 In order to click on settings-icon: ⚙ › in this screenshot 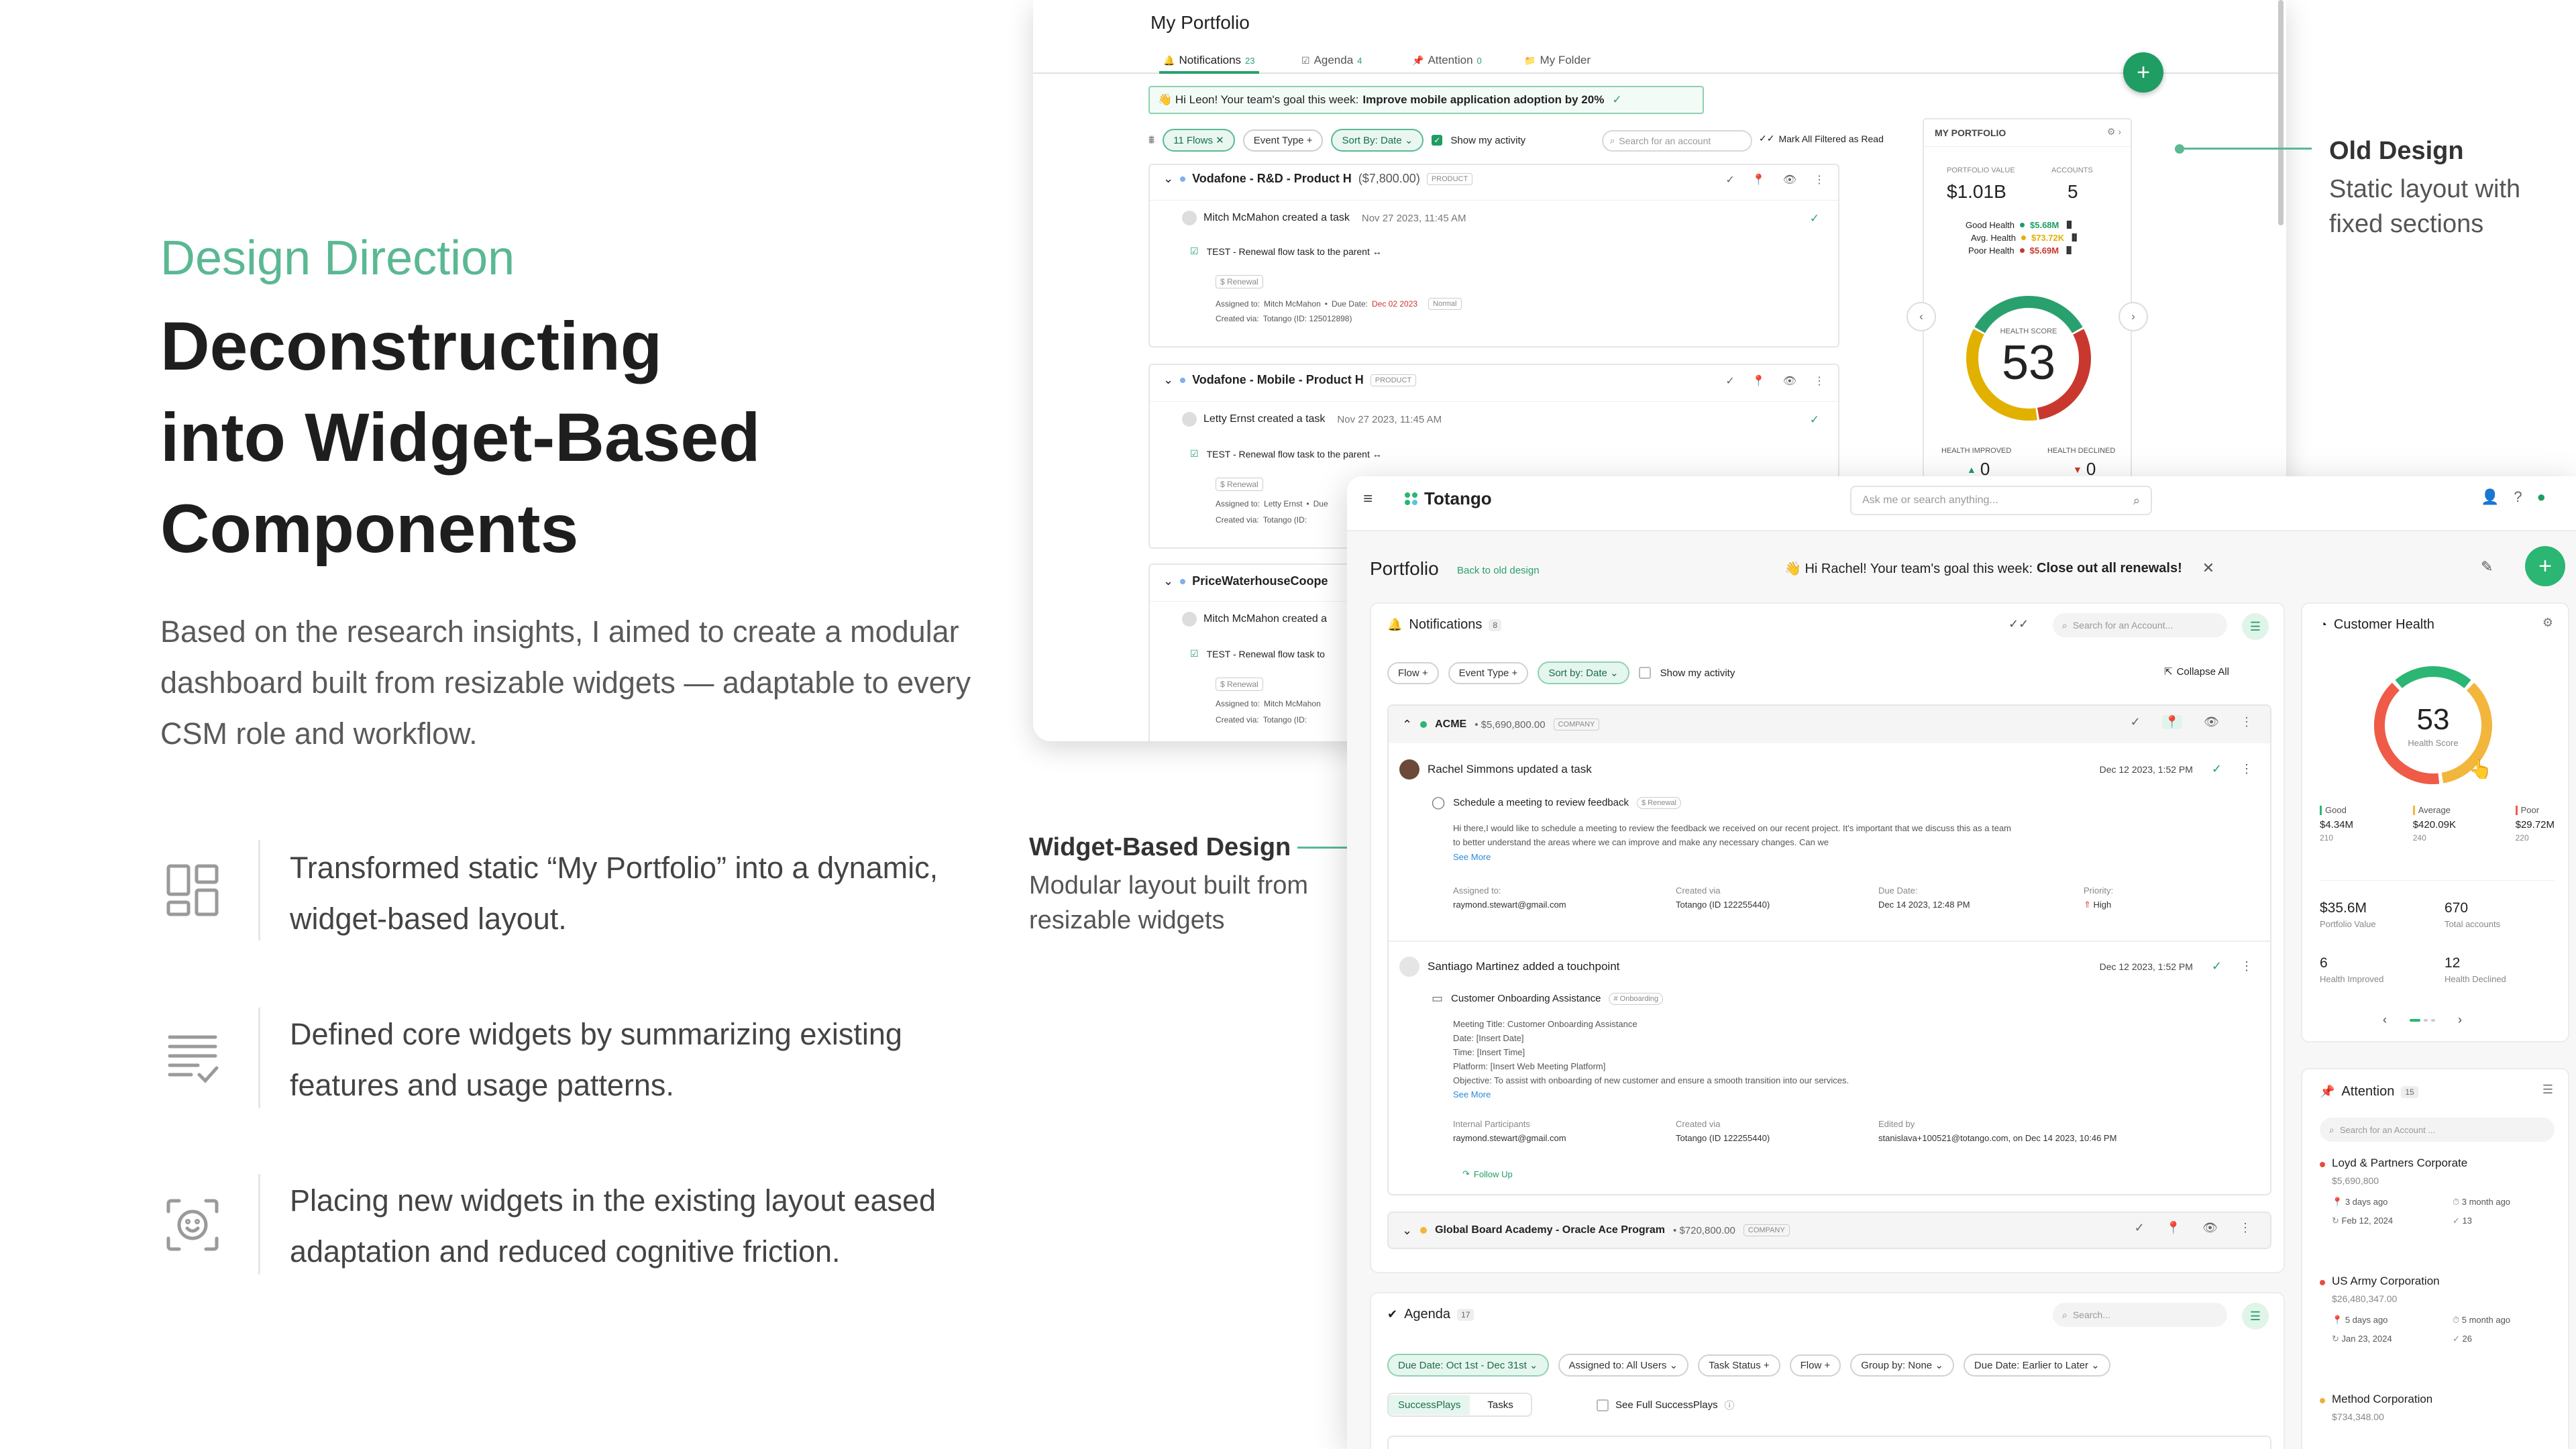, I will do `click(2114, 132)`.